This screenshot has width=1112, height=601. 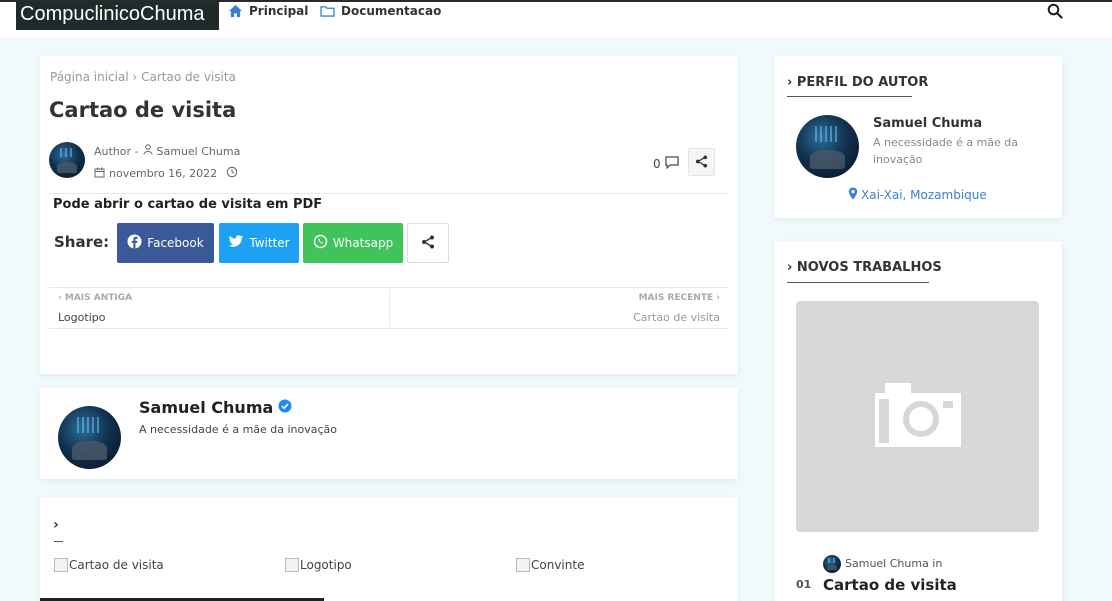 I want to click on nav-item-documentacao: Documentacao, so click(x=380, y=11).